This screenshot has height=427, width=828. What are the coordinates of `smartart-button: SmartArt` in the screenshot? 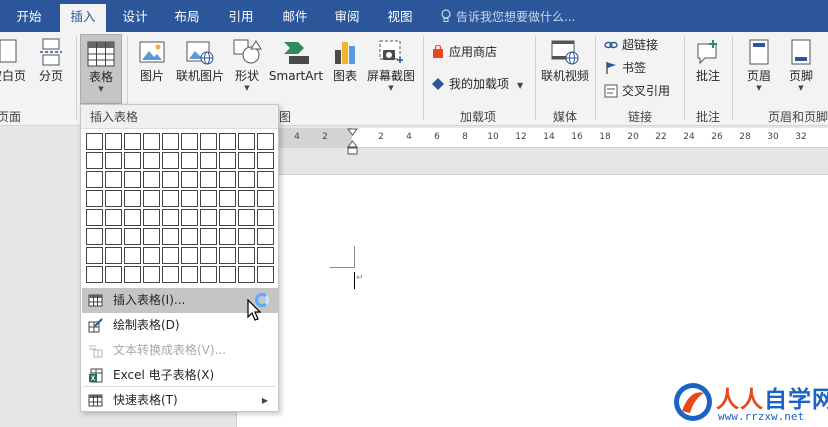 It's located at (296, 61).